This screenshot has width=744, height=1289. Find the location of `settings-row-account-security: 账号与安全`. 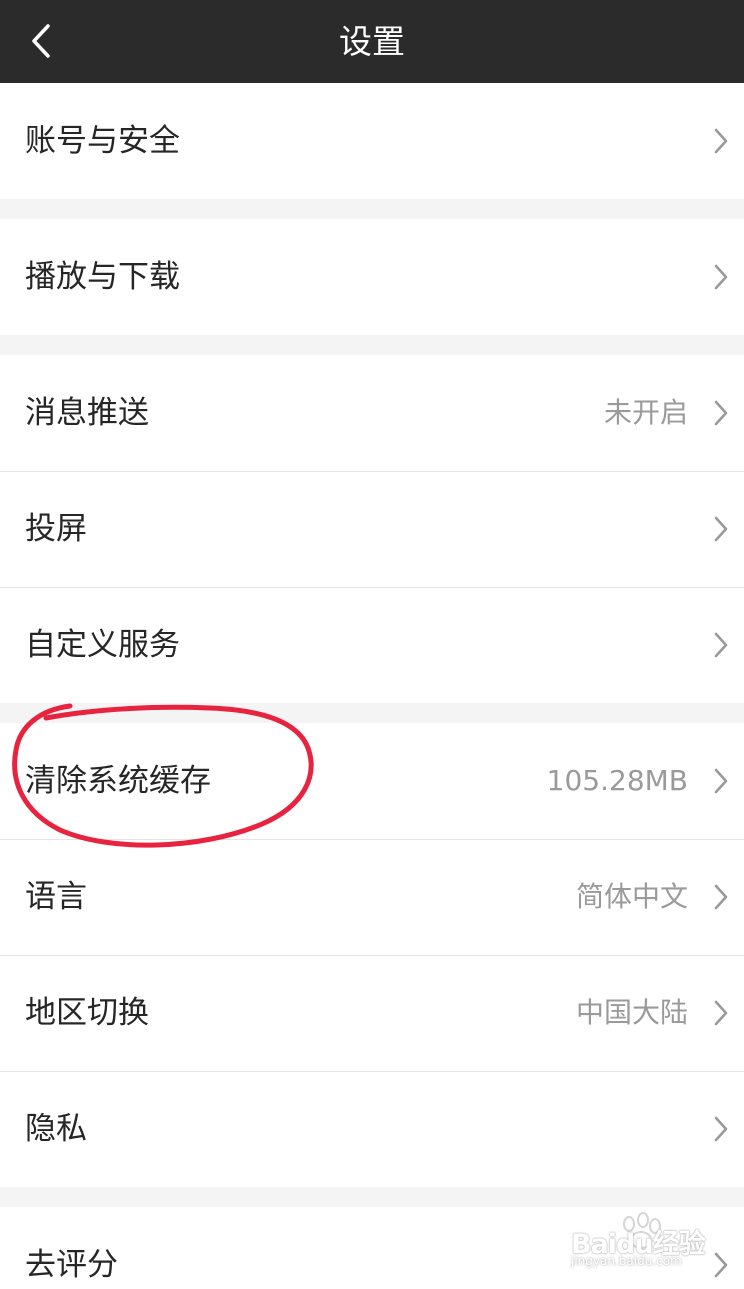

settings-row-account-security: 账号与安全 is located at coordinates (372, 141).